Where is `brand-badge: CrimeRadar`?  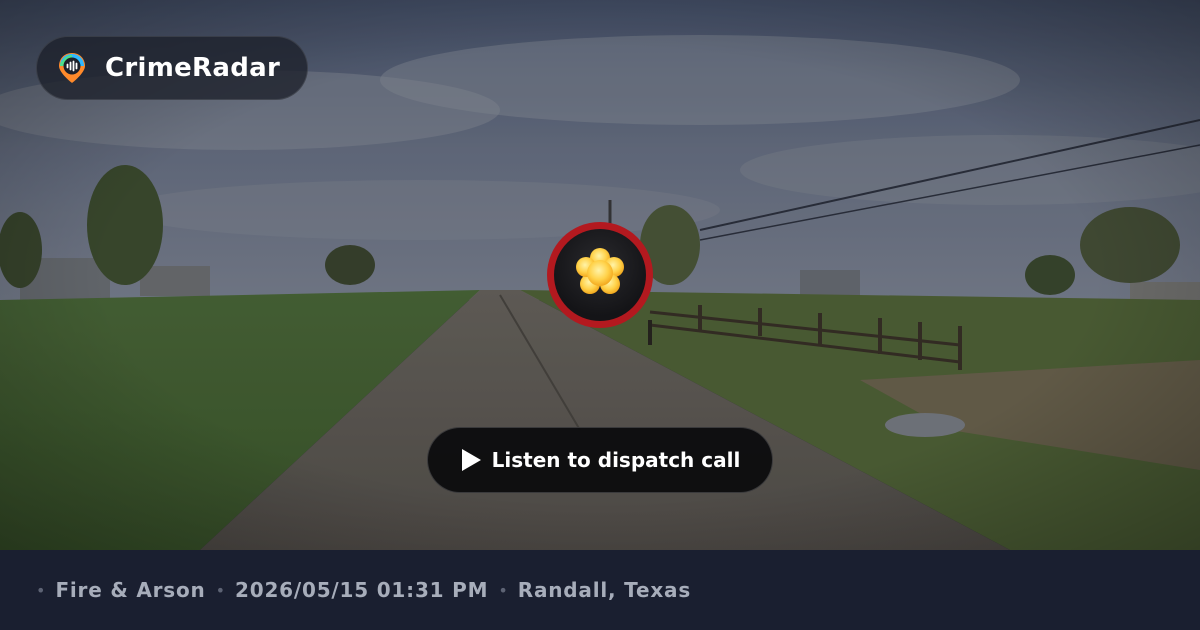 brand-badge: CrimeRadar is located at coordinates (172, 68).